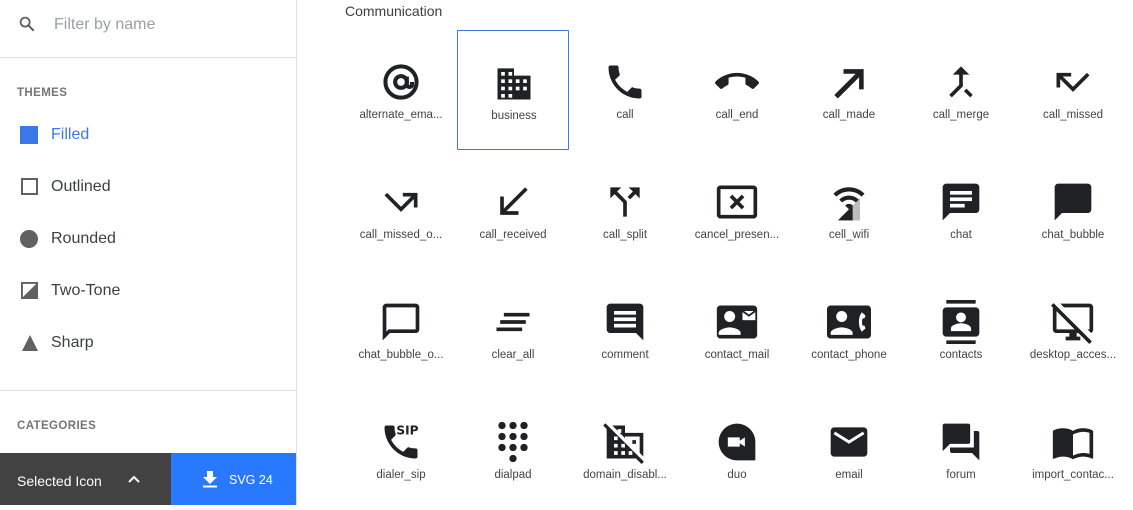  Describe the element at coordinates (401, 322) in the screenshot. I see `chat-bubble-o-icon` at that location.